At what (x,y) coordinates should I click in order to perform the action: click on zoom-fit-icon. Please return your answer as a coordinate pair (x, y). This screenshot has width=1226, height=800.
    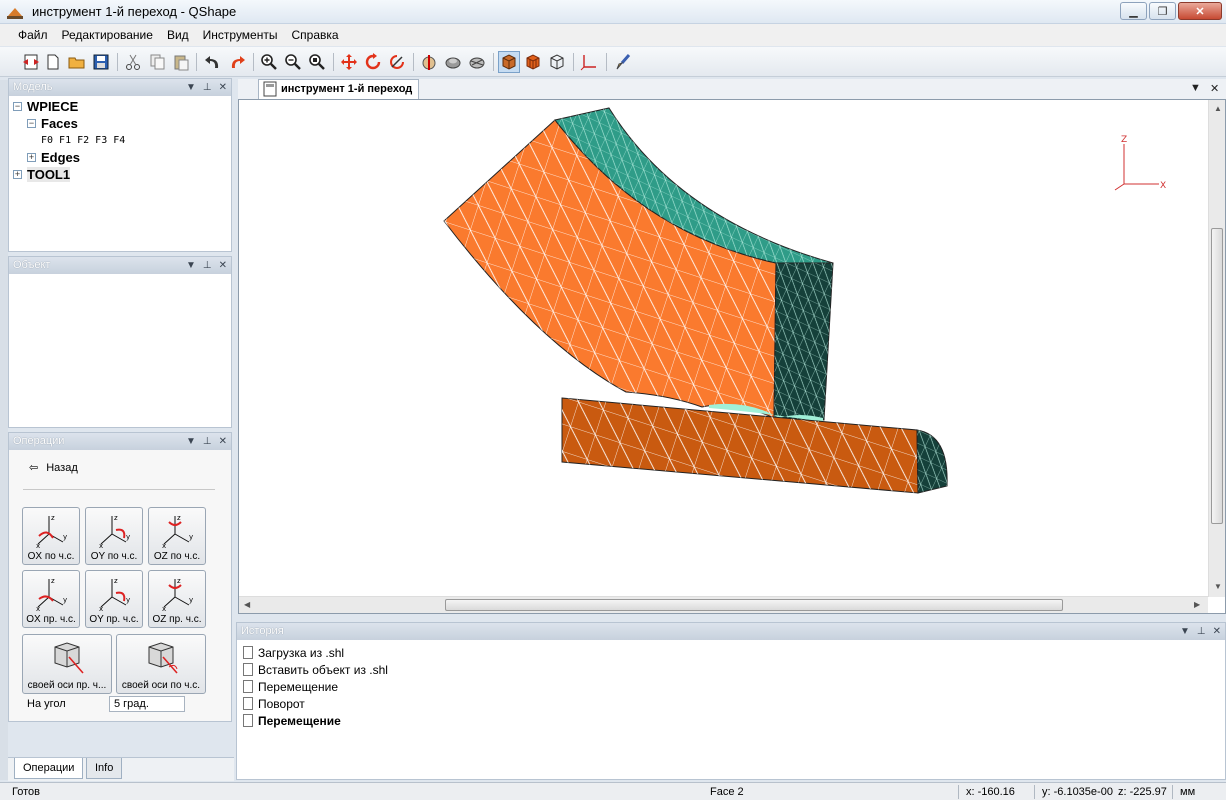
    Looking at the image, I should click on (317, 62).